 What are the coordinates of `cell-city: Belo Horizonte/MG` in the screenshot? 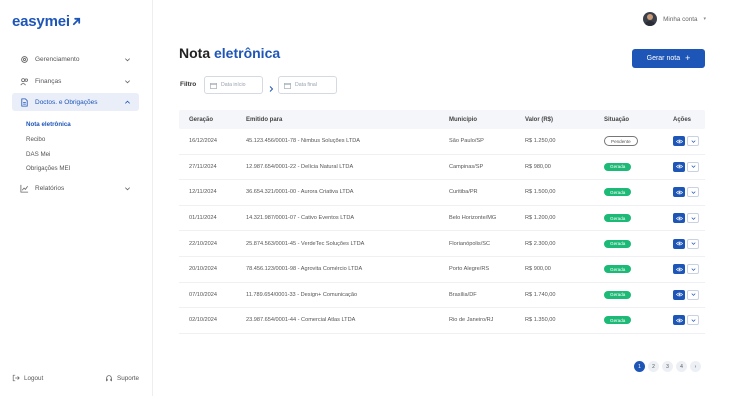 It's located at (473, 218).